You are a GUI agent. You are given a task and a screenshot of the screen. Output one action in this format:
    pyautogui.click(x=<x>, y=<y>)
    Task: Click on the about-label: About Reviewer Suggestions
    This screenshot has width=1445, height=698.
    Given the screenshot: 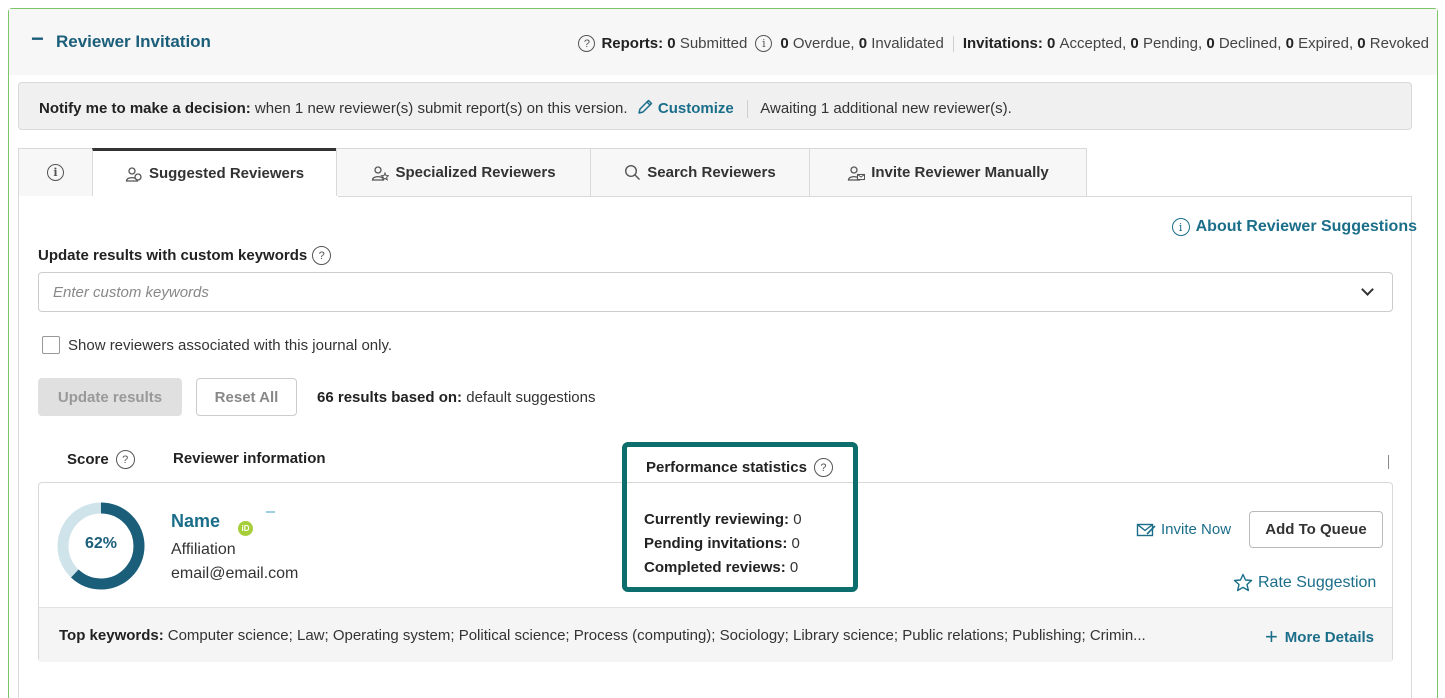 What is the action you would take?
    pyautogui.click(x=1306, y=226)
    